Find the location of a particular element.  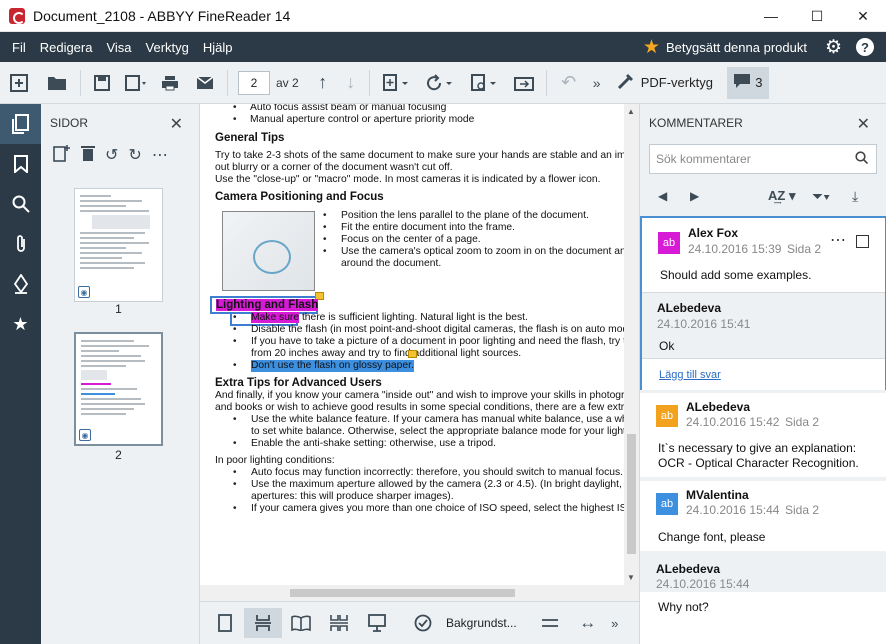

menu-tools: Verktyg is located at coordinates (167, 47).